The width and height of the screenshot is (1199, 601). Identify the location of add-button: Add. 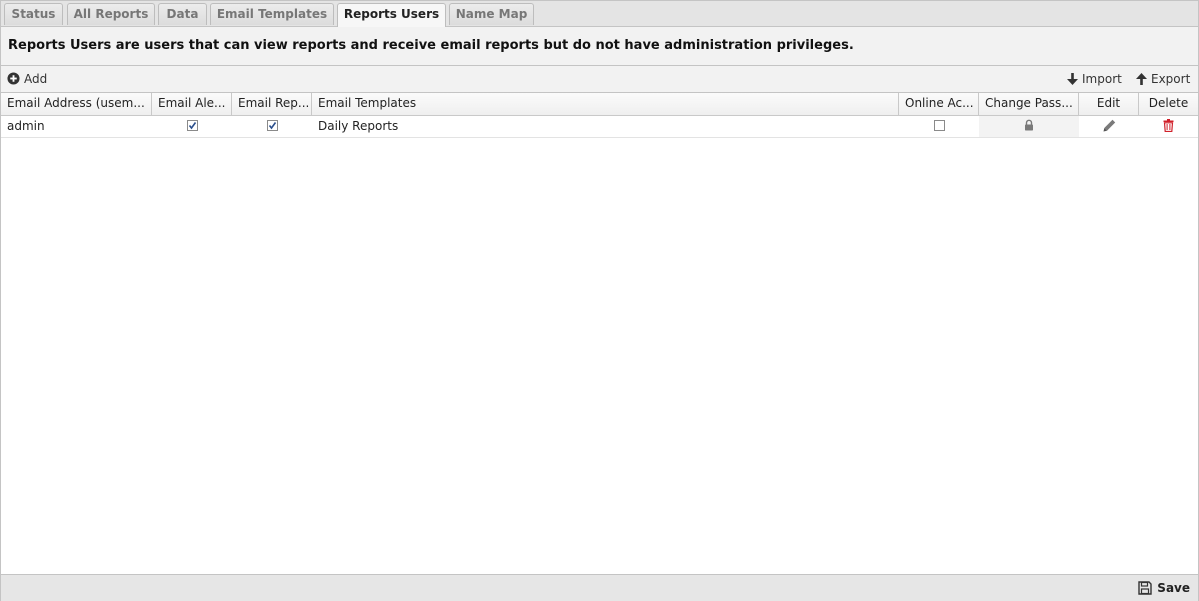
(27, 79).